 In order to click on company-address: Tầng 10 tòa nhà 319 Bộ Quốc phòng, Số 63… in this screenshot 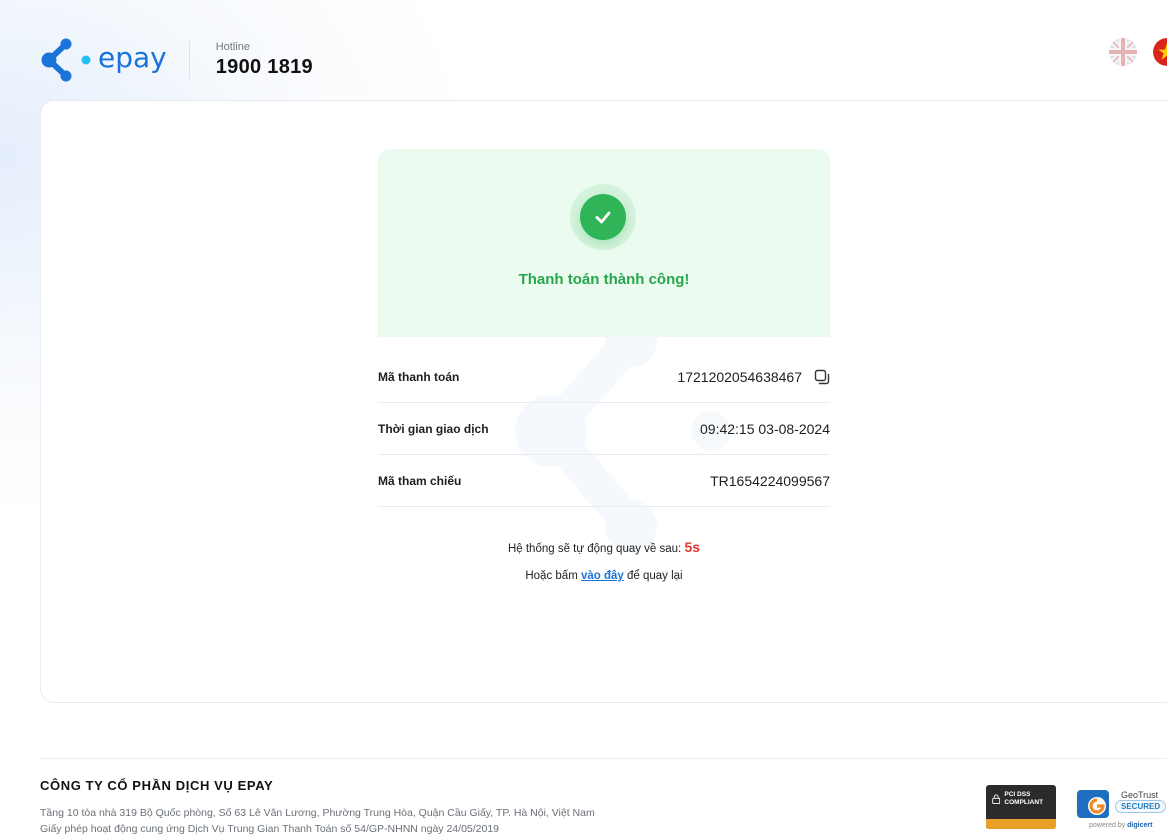, I will do `click(317, 813)`.